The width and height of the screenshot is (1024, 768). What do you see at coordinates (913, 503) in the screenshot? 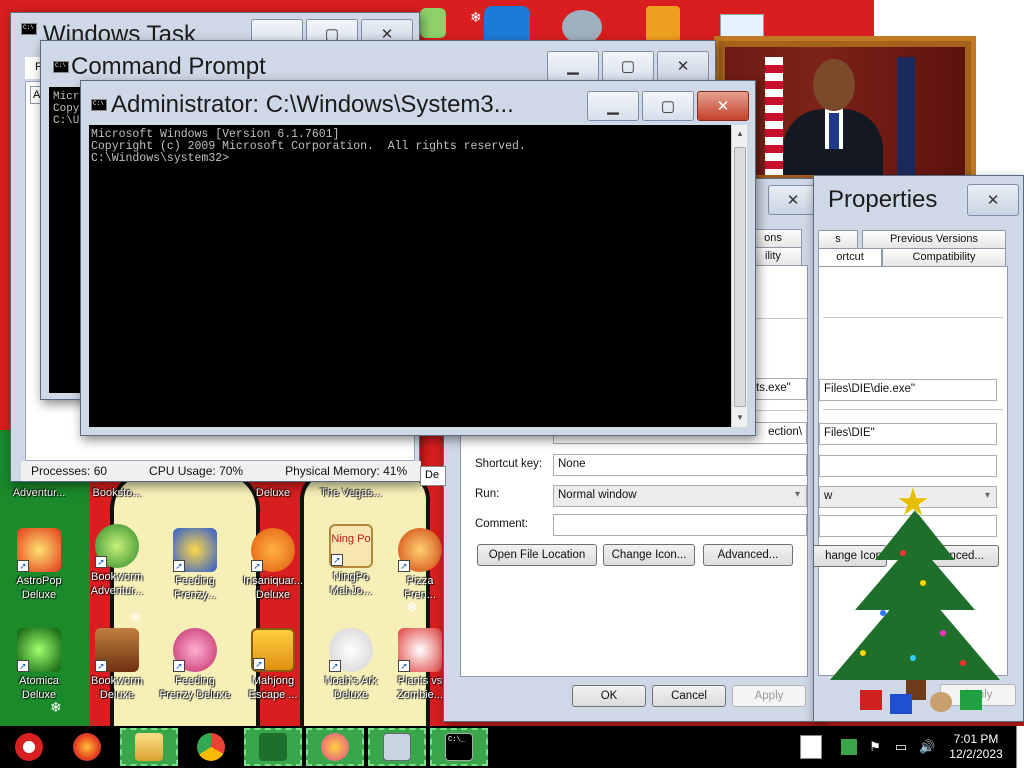
I see `star-icon: ★` at bounding box center [913, 503].